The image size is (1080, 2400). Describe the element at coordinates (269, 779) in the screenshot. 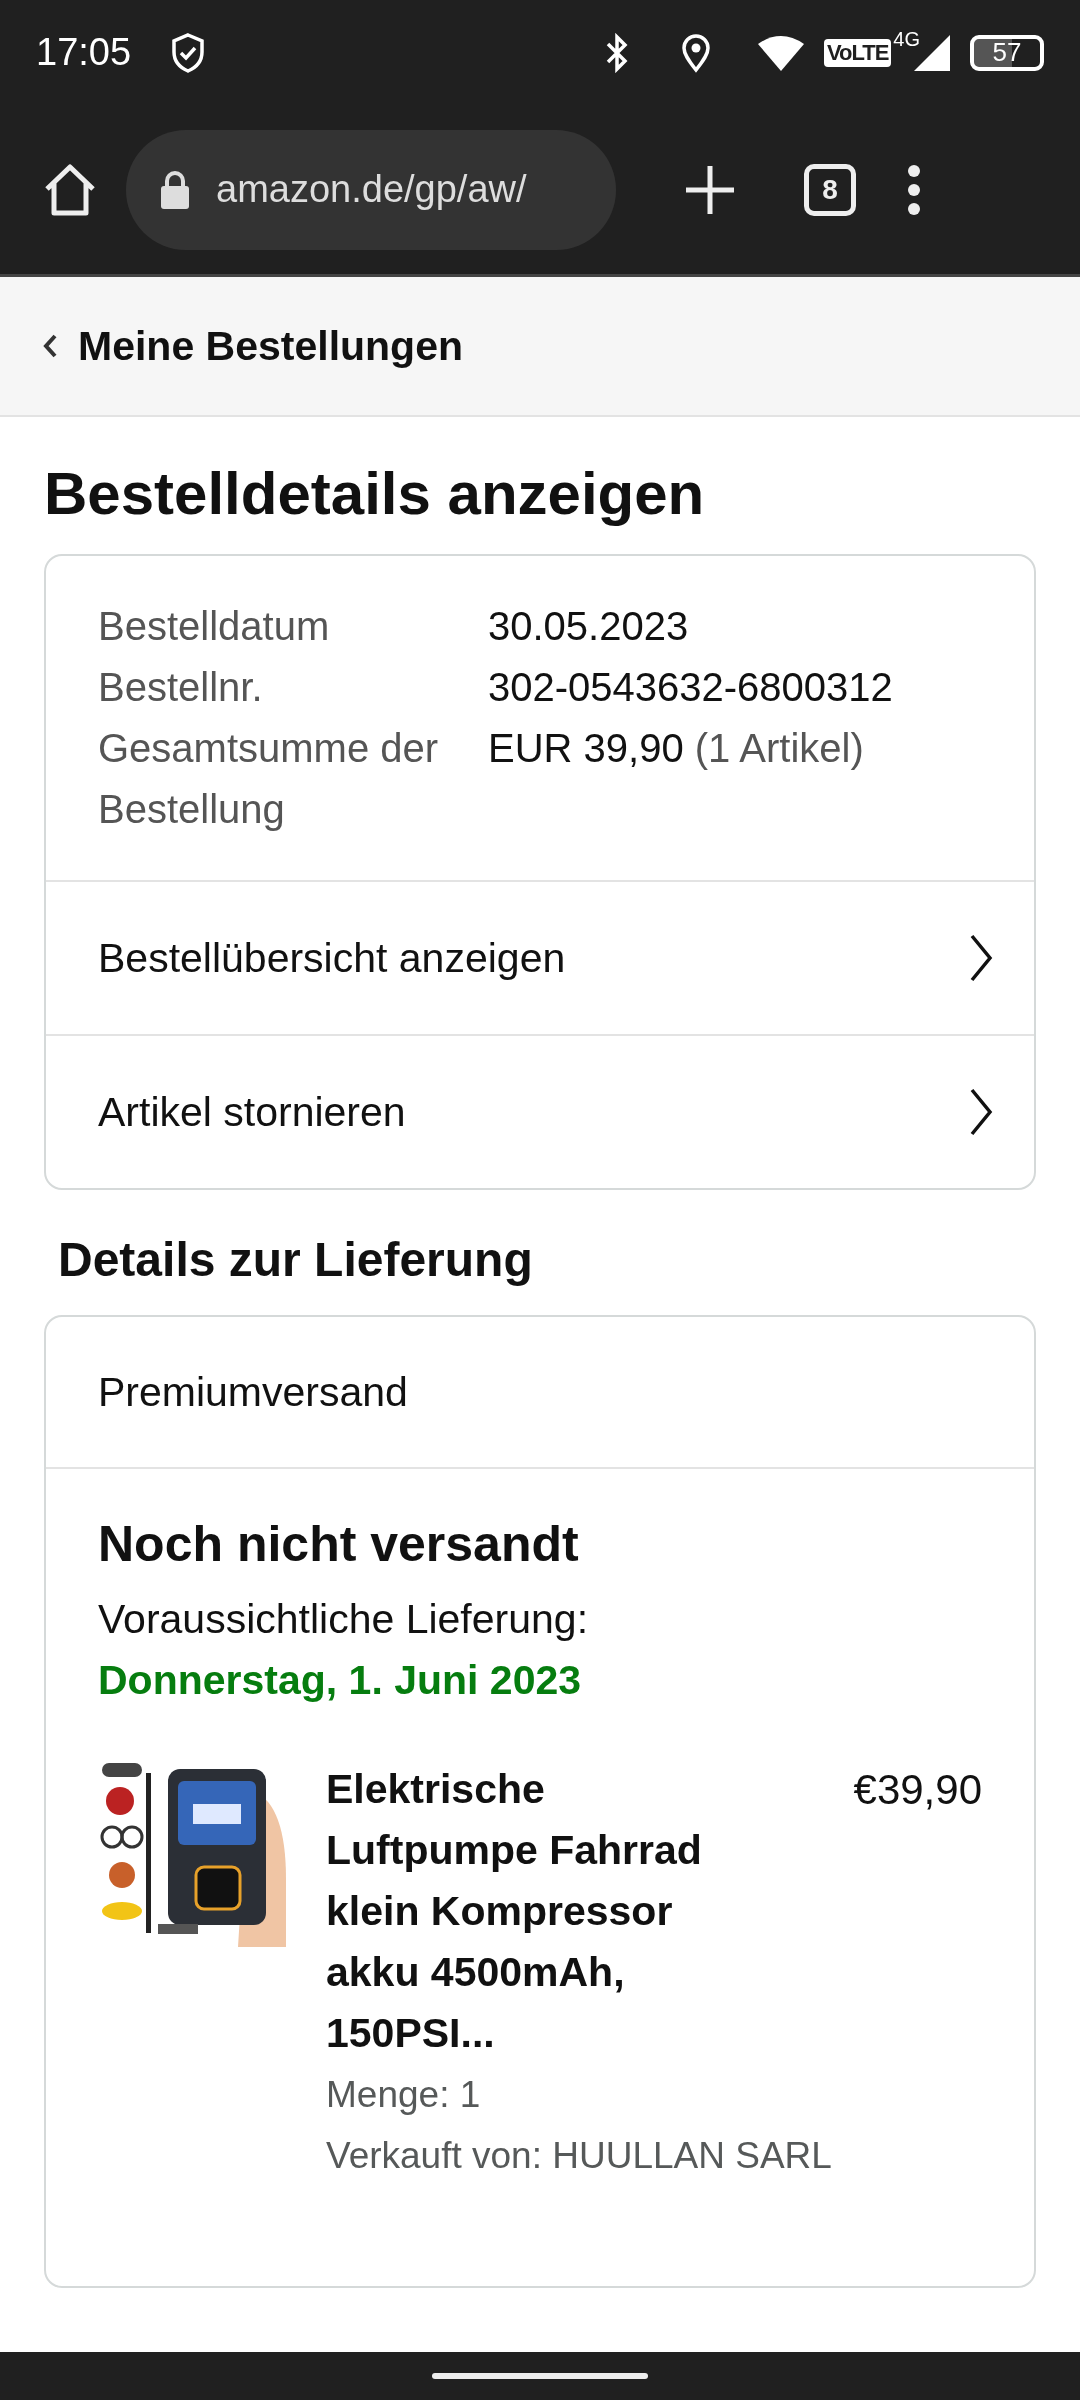

I see `info-label: Gesamtsumme der Bestellung` at that location.